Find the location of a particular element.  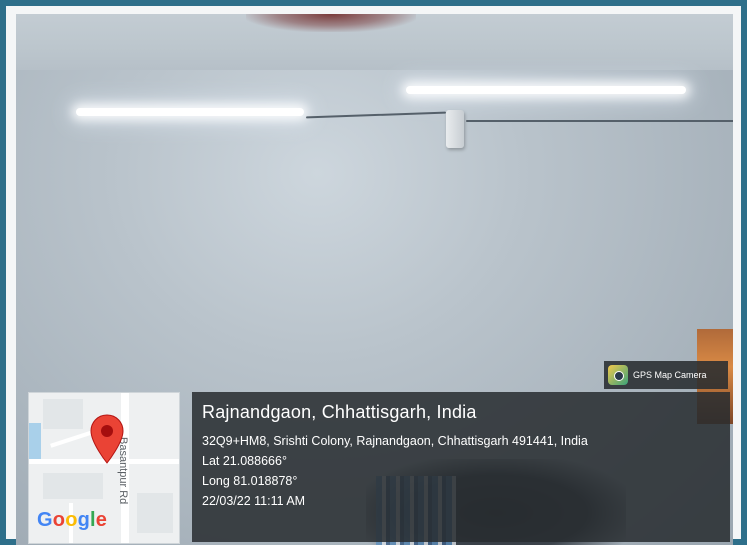

map-pin-icon is located at coordinates (107, 439).